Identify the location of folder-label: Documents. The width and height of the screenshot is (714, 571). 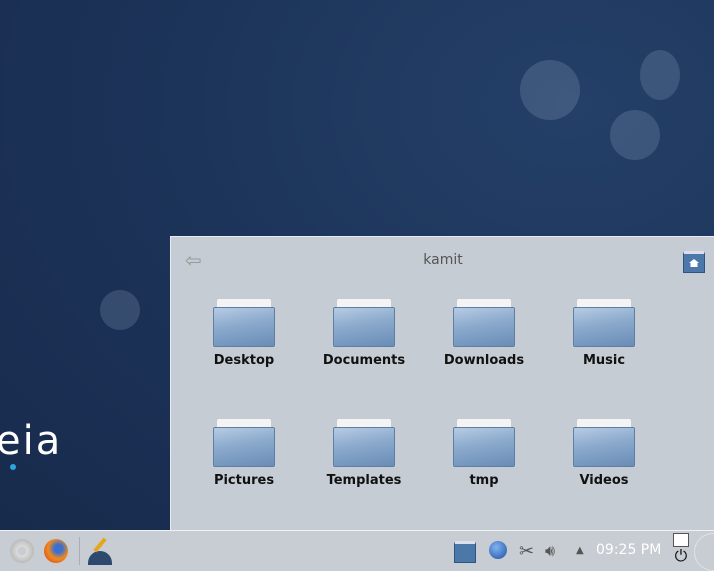
(364, 360).